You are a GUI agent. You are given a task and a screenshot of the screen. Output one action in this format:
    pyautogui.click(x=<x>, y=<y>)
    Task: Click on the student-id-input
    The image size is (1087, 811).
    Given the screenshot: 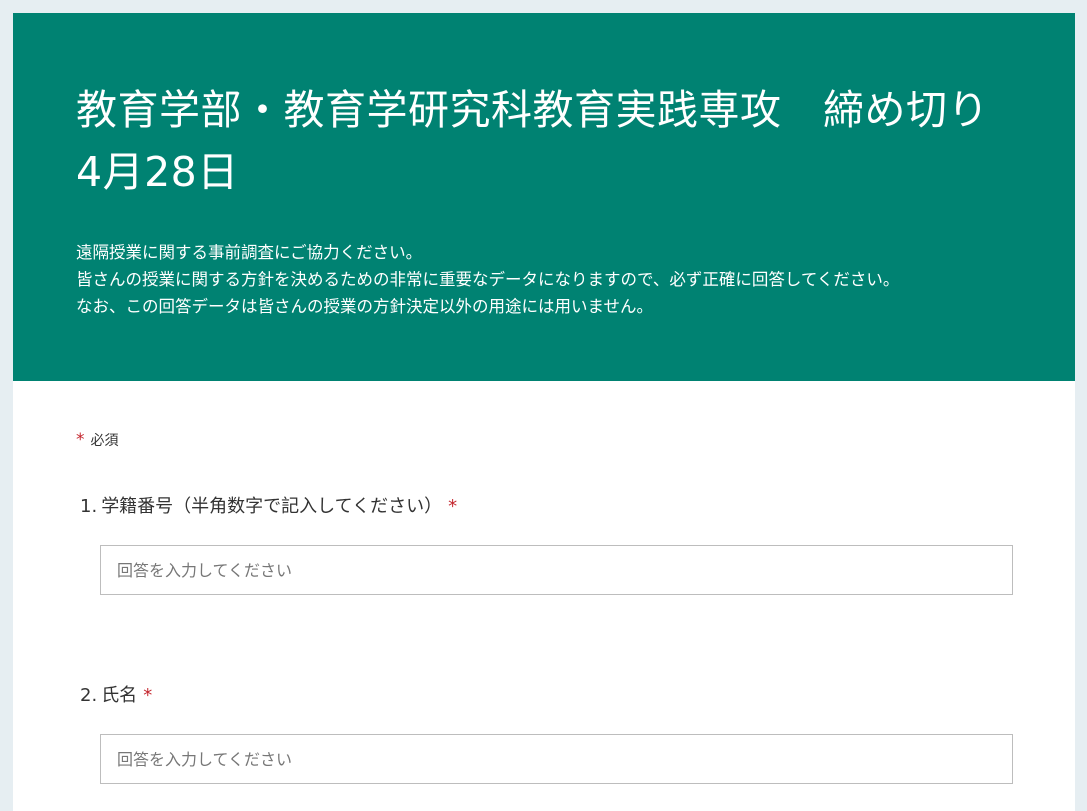 What is the action you would take?
    pyautogui.click(x=556, y=570)
    